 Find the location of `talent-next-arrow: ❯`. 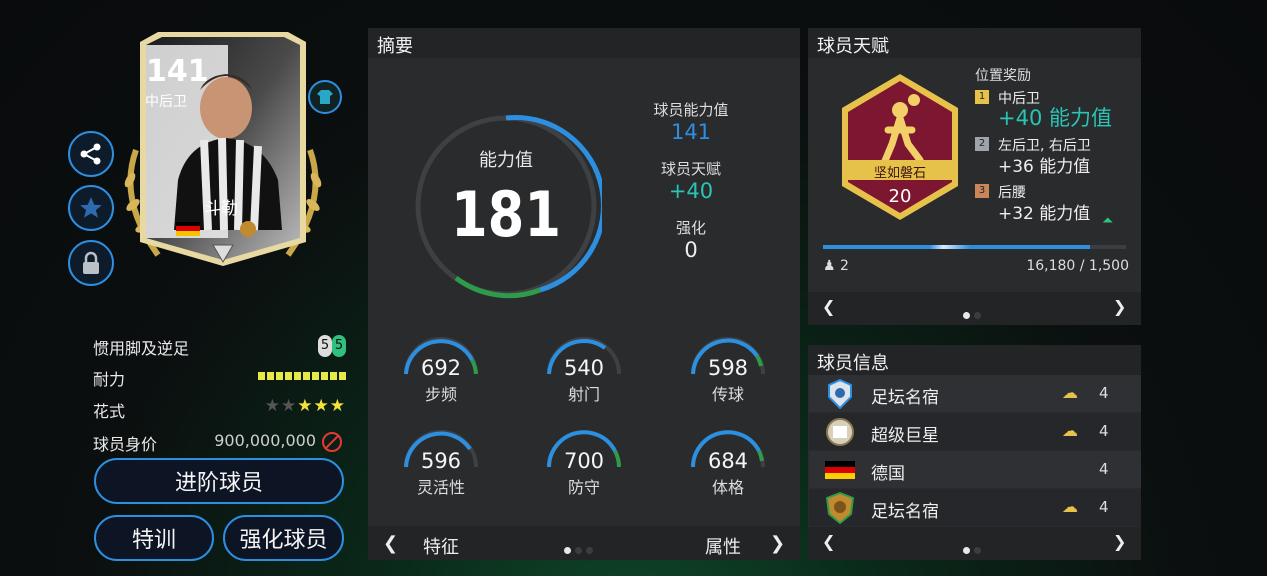

talent-next-arrow: ❯ is located at coordinates (1119, 306).